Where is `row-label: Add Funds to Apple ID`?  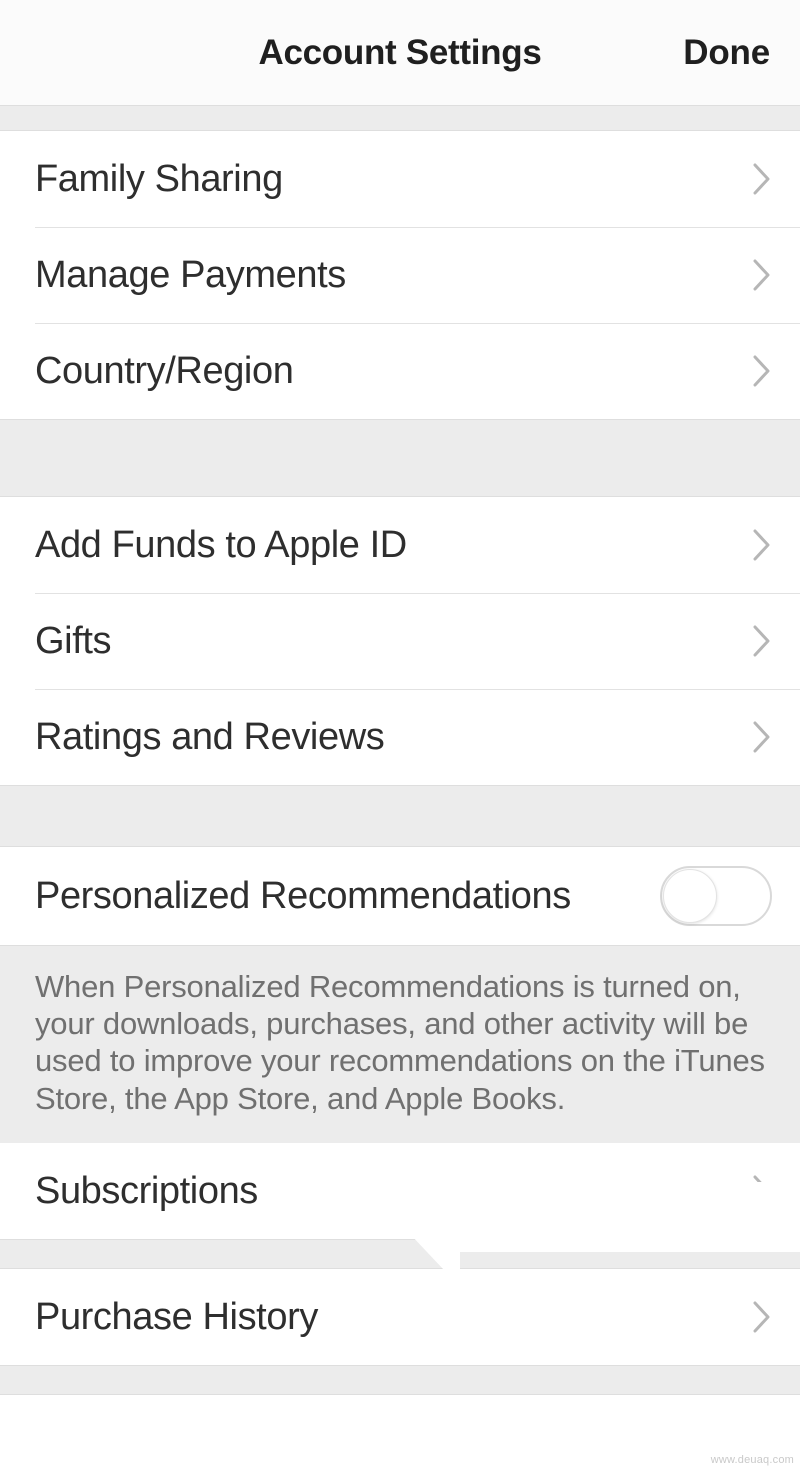 row-label: Add Funds to Apple ID is located at coordinates (221, 545).